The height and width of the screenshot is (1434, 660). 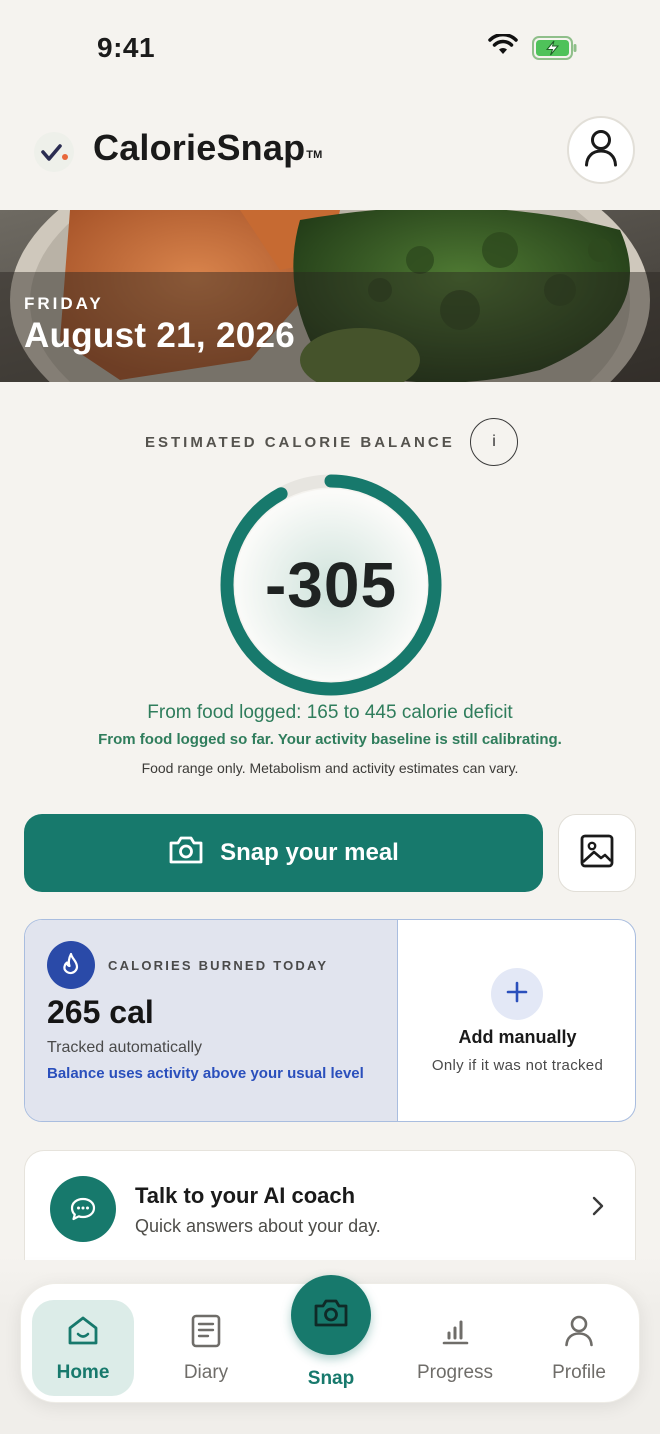 I want to click on status-bar: 9:41, so click(x=330, y=48).